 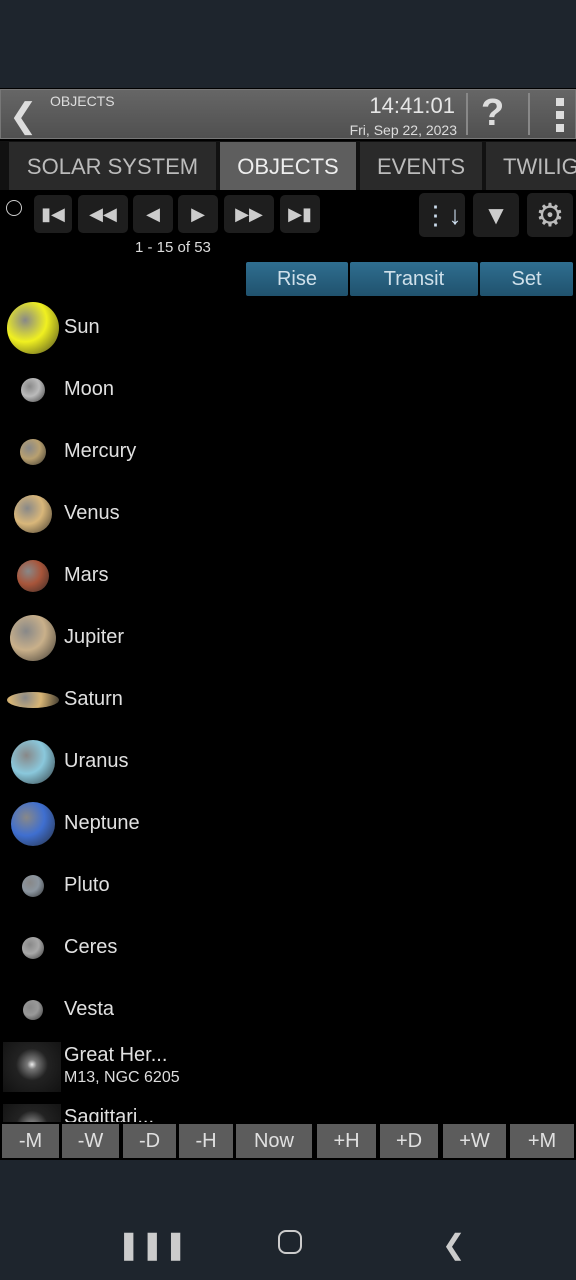 I want to click on time-step-plusminus-d-button: +D, so click(x=409, y=1141).